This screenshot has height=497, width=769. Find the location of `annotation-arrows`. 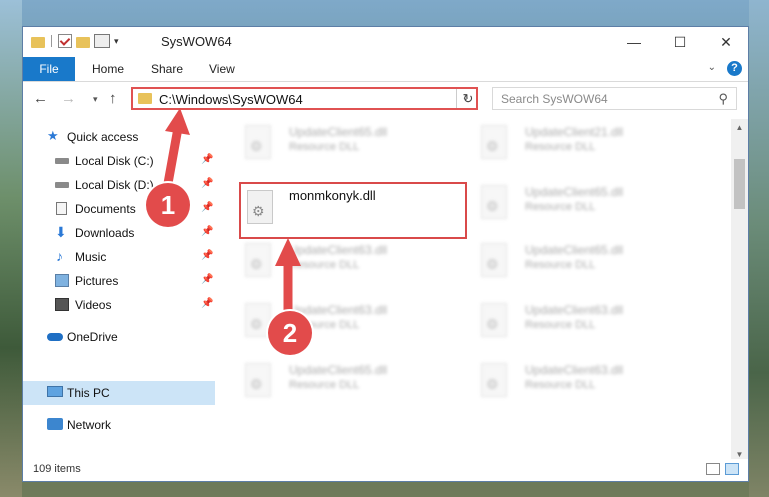

annotation-arrows is located at coordinates (230, 212).